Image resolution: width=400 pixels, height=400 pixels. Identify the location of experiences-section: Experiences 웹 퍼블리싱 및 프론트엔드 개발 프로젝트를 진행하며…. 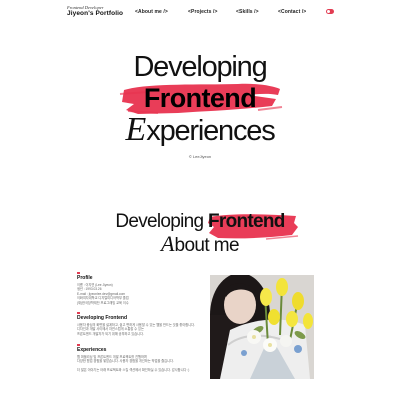
(139, 354).